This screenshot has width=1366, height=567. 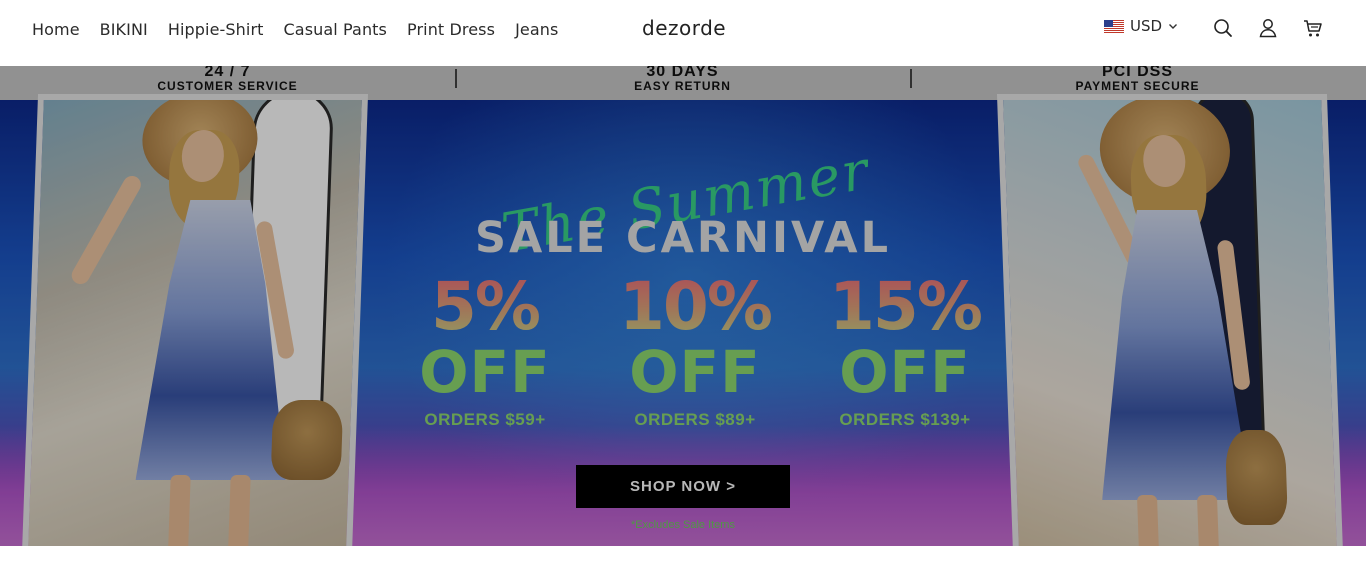 I want to click on flag-us-icon, so click(x=1114, y=26).